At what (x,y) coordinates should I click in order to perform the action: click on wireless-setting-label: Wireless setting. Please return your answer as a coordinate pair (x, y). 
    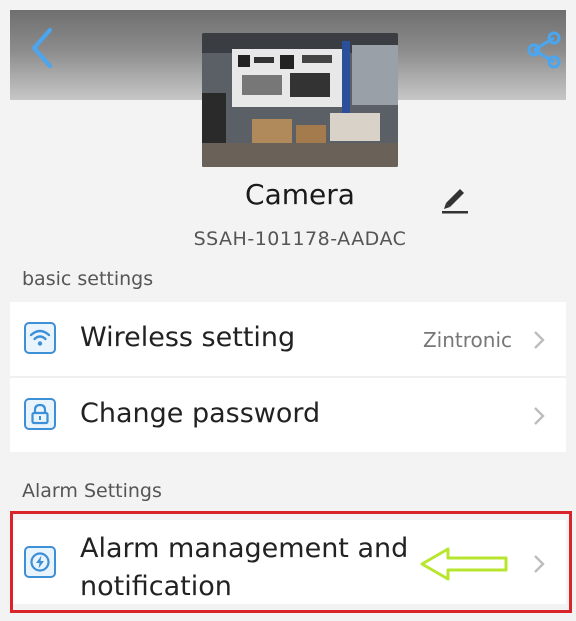
    Looking at the image, I should click on (188, 337).